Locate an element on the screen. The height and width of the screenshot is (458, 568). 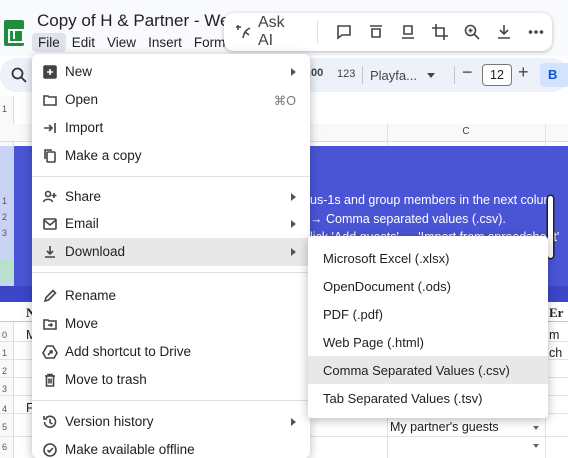
column-header-c: C is located at coordinates (466, 131).